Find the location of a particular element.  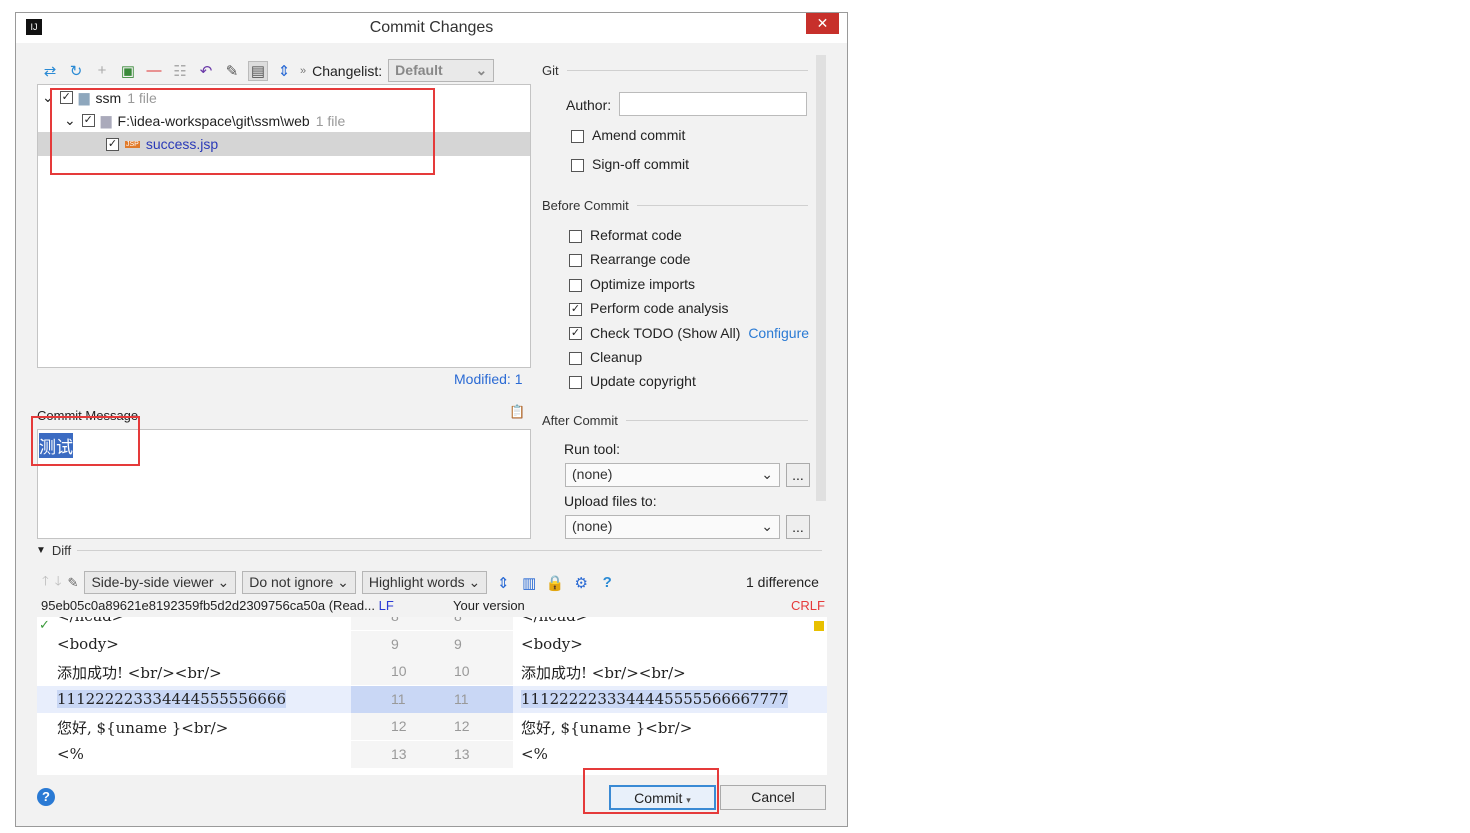

sync-scroll-icon: ▥ is located at coordinates (529, 583).